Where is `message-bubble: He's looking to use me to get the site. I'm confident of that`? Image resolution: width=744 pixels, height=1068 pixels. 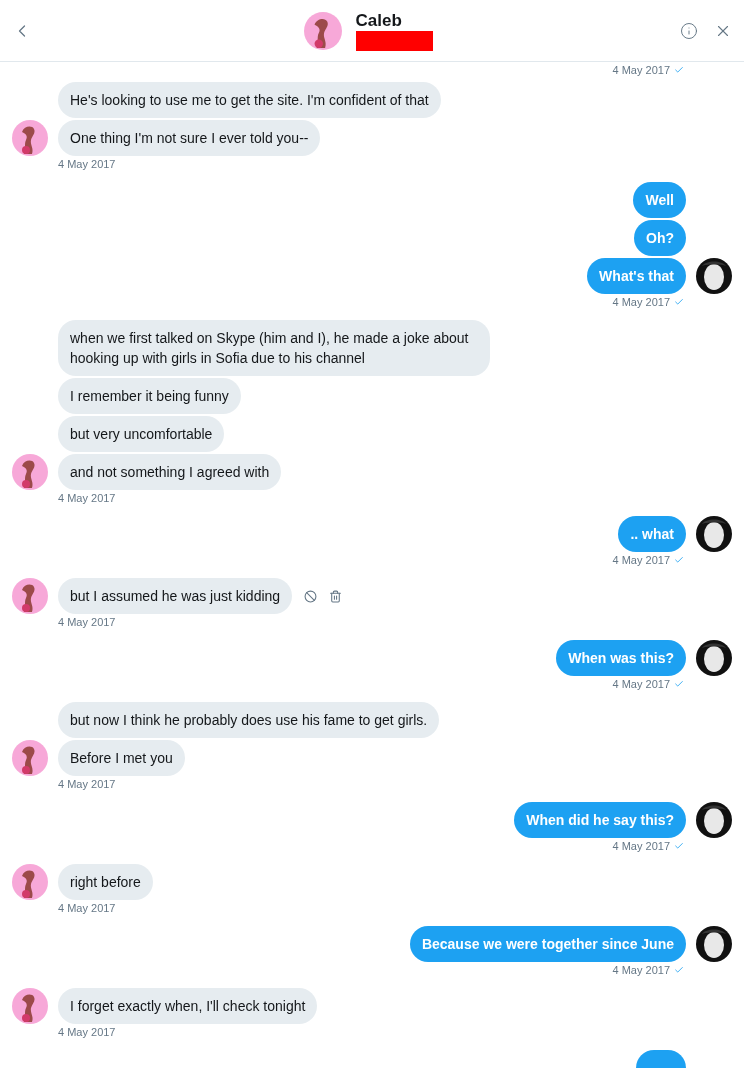
message-bubble: He's looking to use me to get the site. I'm confident of that is located at coordinates (249, 100).